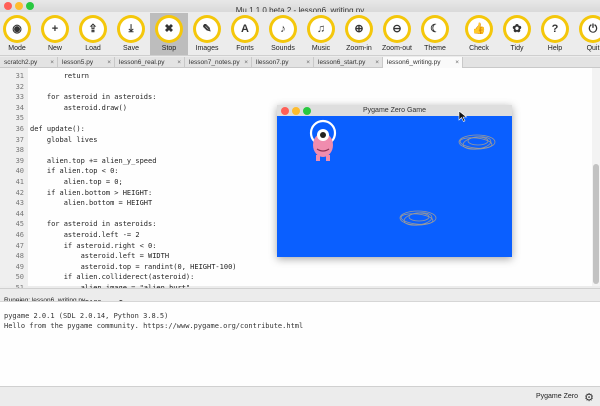 This screenshot has height=406, width=600. What do you see at coordinates (55, 29) in the screenshot?
I see `new-icon: +` at bounding box center [55, 29].